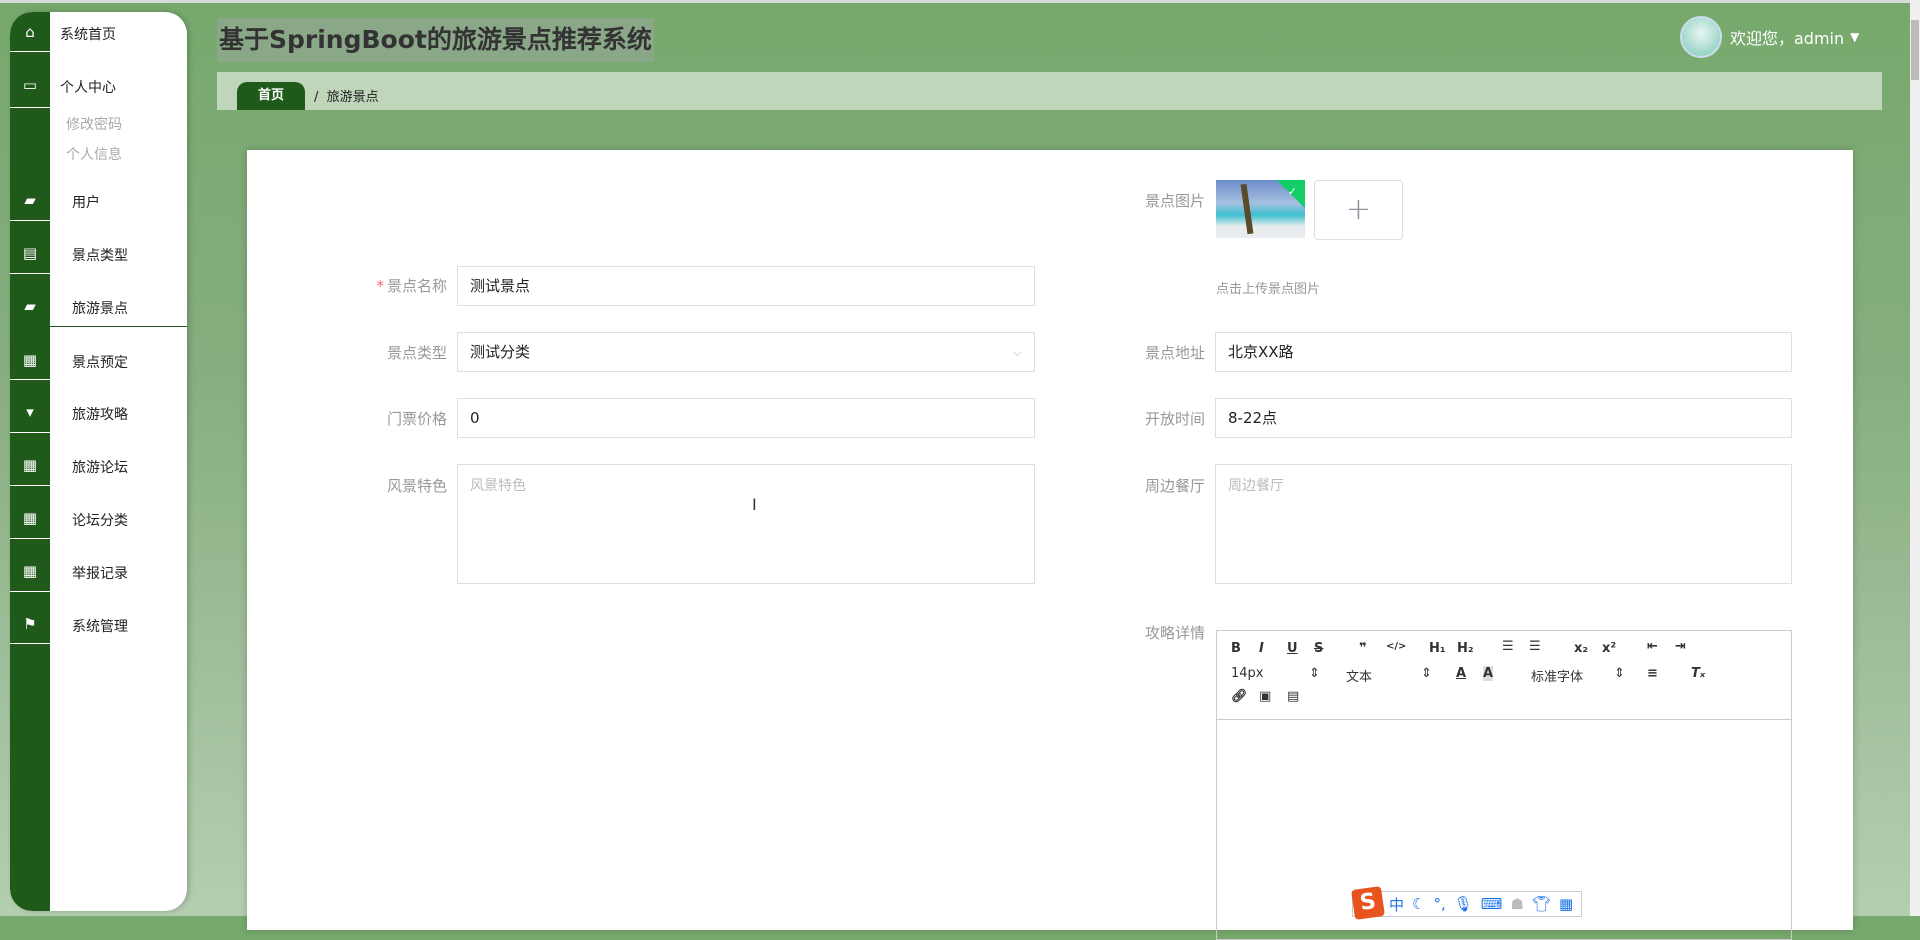 The width and height of the screenshot is (1920, 940). What do you see at coordinates (1463, 904) in the screenshot?
I see `mic-icon: 🎙︎` at bounding box center [1463, 904].